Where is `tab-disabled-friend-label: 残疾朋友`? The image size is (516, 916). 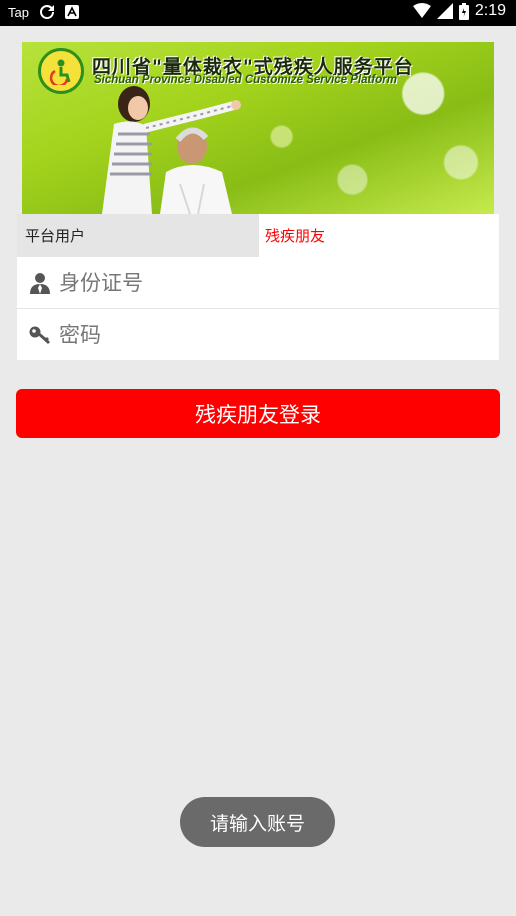
tab-disabled-friend-label: 残疾朋友 is located at coordinates (295, 236).